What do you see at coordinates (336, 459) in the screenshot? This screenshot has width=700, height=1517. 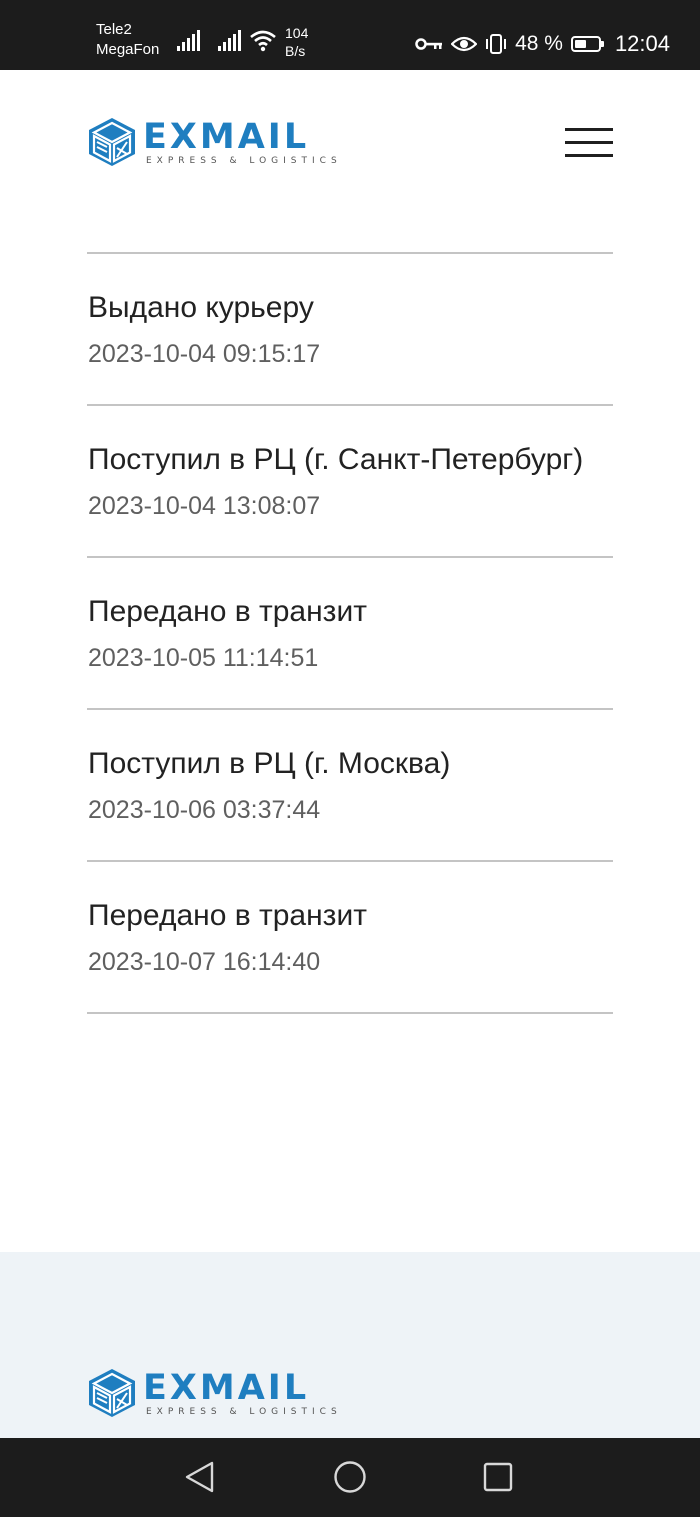 I see `event-status: Поступил в РЦ (г. Санкт-Петербург)` at bounding box center [336, 459].